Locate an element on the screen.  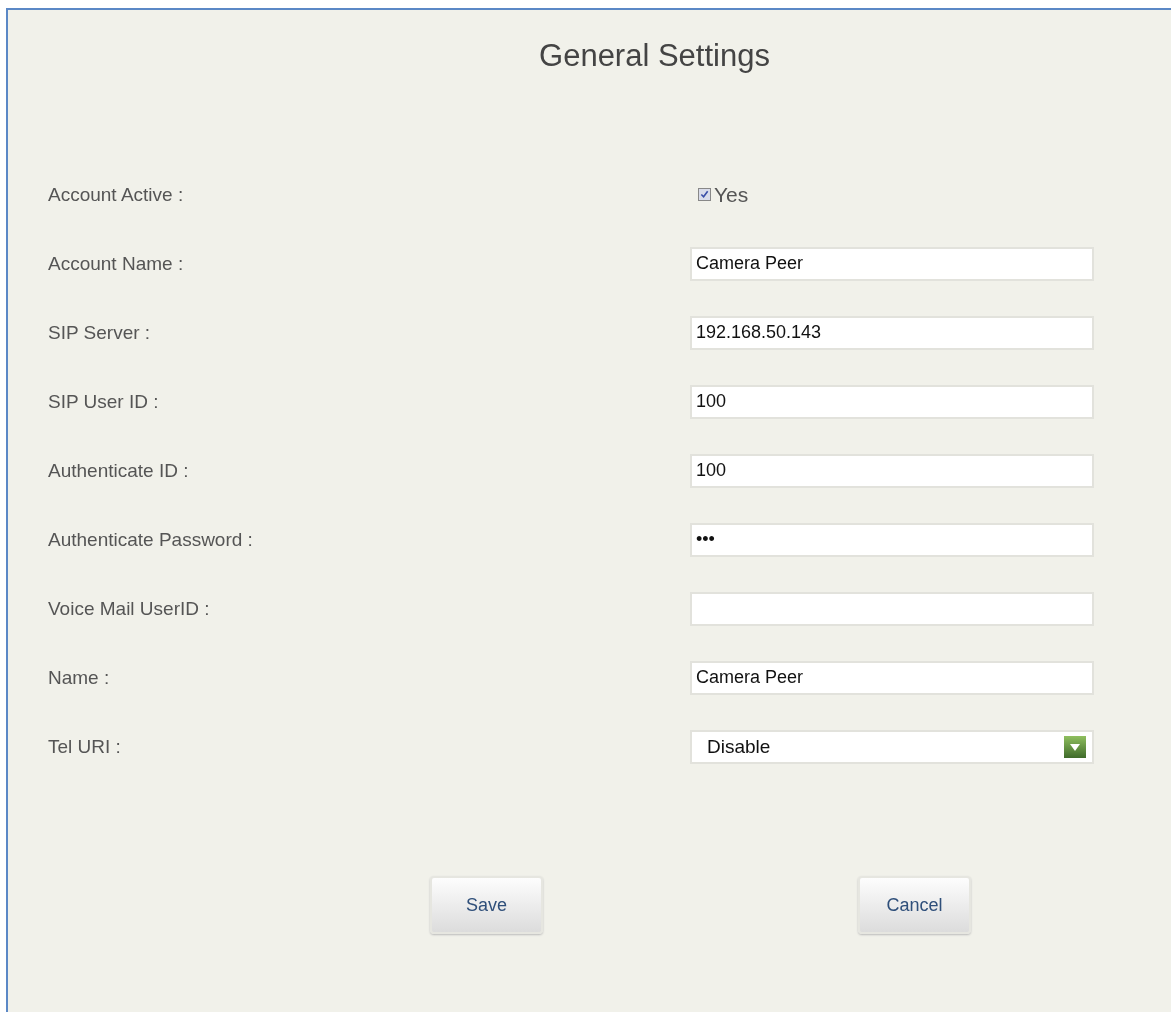
page-title: General Settings is located at coordinates (654, 56).